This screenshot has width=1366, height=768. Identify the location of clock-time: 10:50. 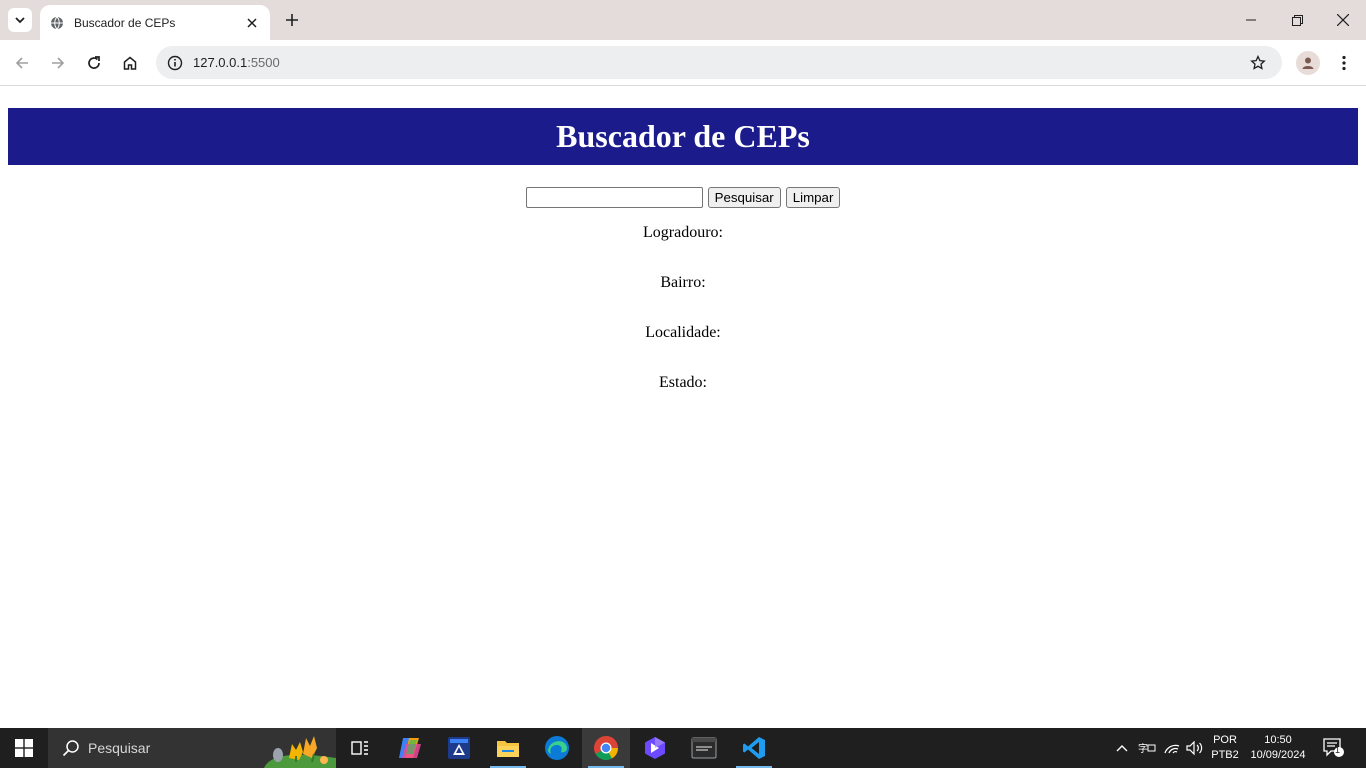
(1278, 740).